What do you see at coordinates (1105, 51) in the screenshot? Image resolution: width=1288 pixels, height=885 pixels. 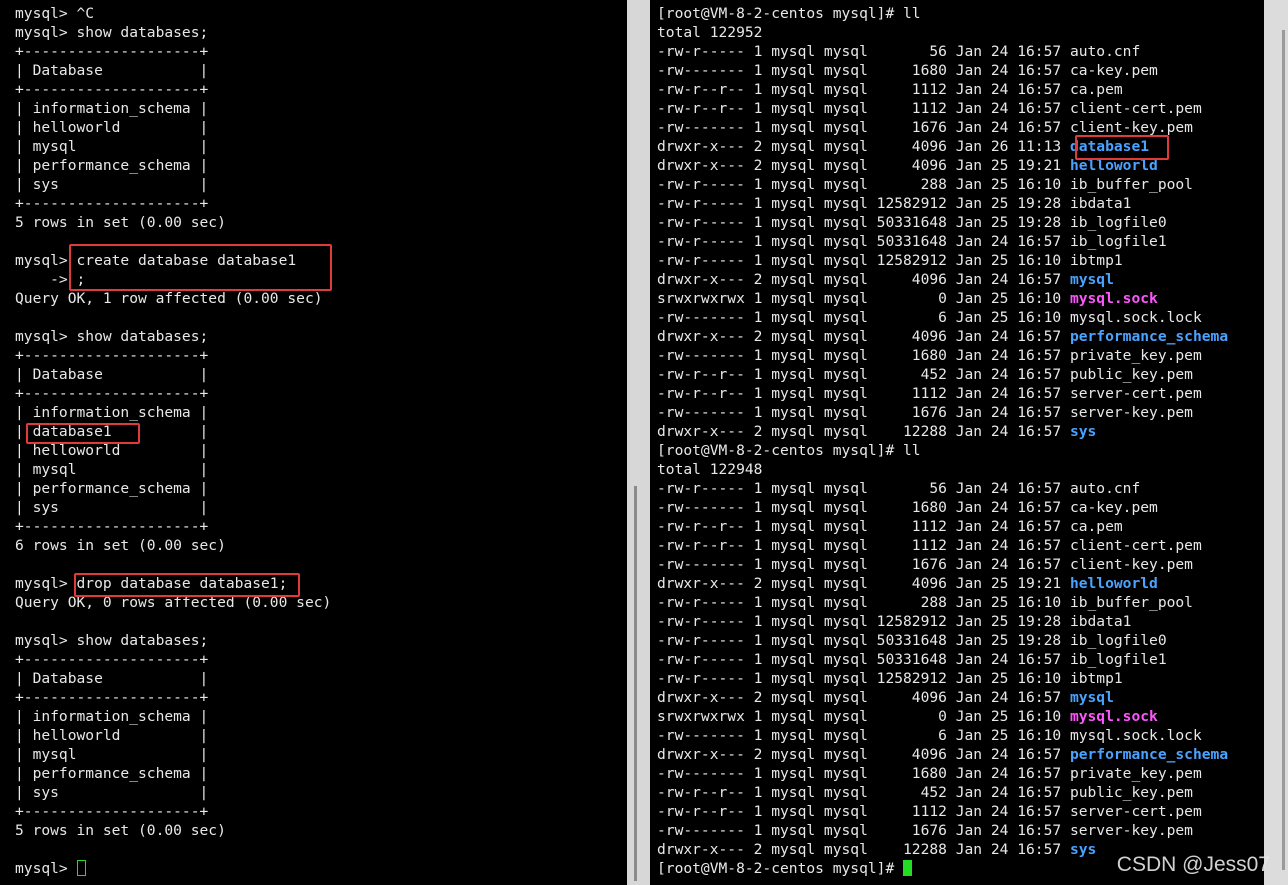 I see `file-name: auto.cnf` at bounding box center [1105, 51].